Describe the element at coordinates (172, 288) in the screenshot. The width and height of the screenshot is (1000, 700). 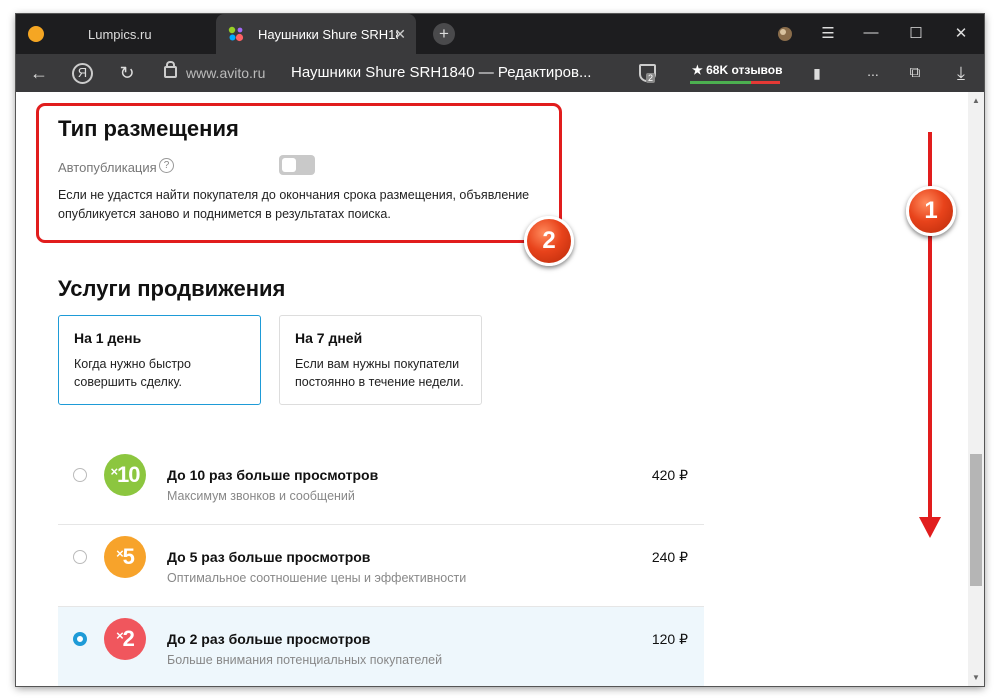
I see `promotion-title: Услуги продвижения` at that location.